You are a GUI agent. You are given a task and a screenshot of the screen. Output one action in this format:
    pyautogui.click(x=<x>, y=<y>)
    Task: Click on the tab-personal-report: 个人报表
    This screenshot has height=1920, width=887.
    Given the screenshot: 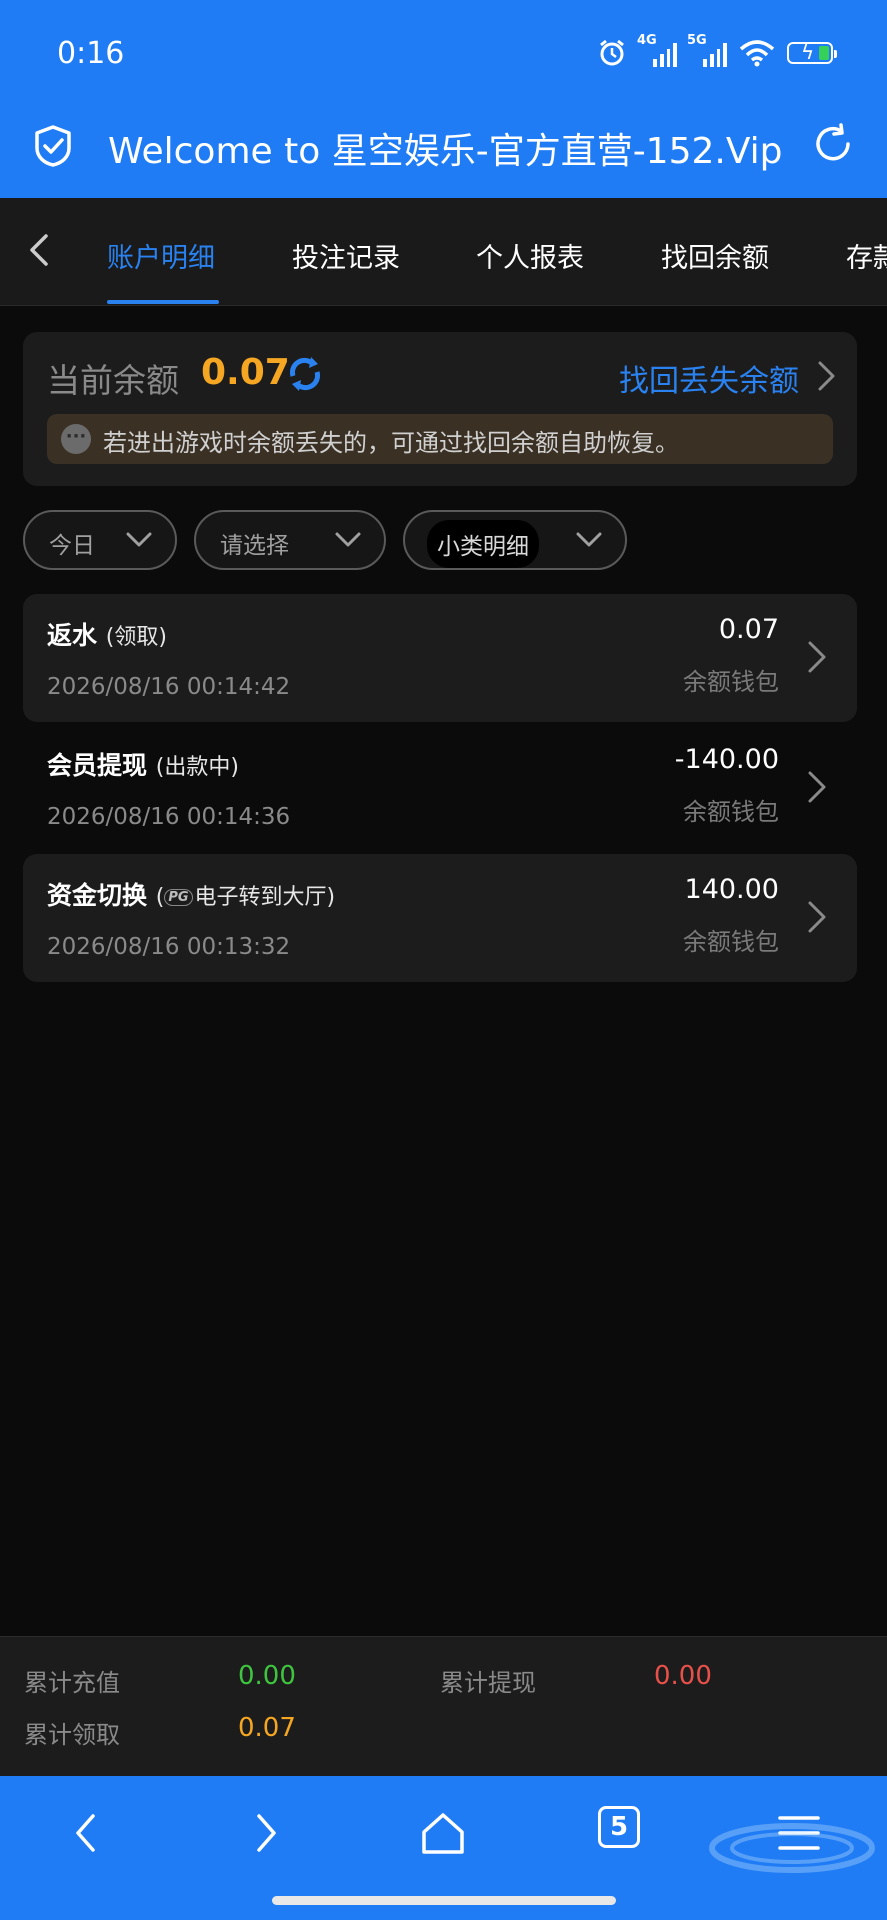 What is the action you would take?
    pyautogui.click(x=530, y=255)
    